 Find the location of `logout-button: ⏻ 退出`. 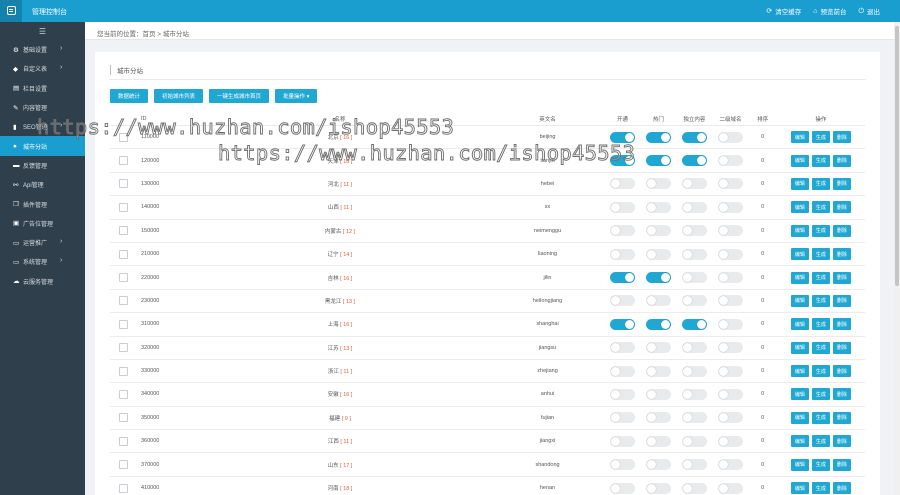

logout-button: ⏻ 退出 is located at coordinates (869, 11).